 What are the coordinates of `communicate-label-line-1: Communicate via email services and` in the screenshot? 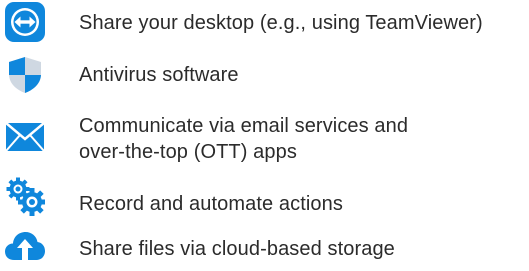 It's located at (244, 126).